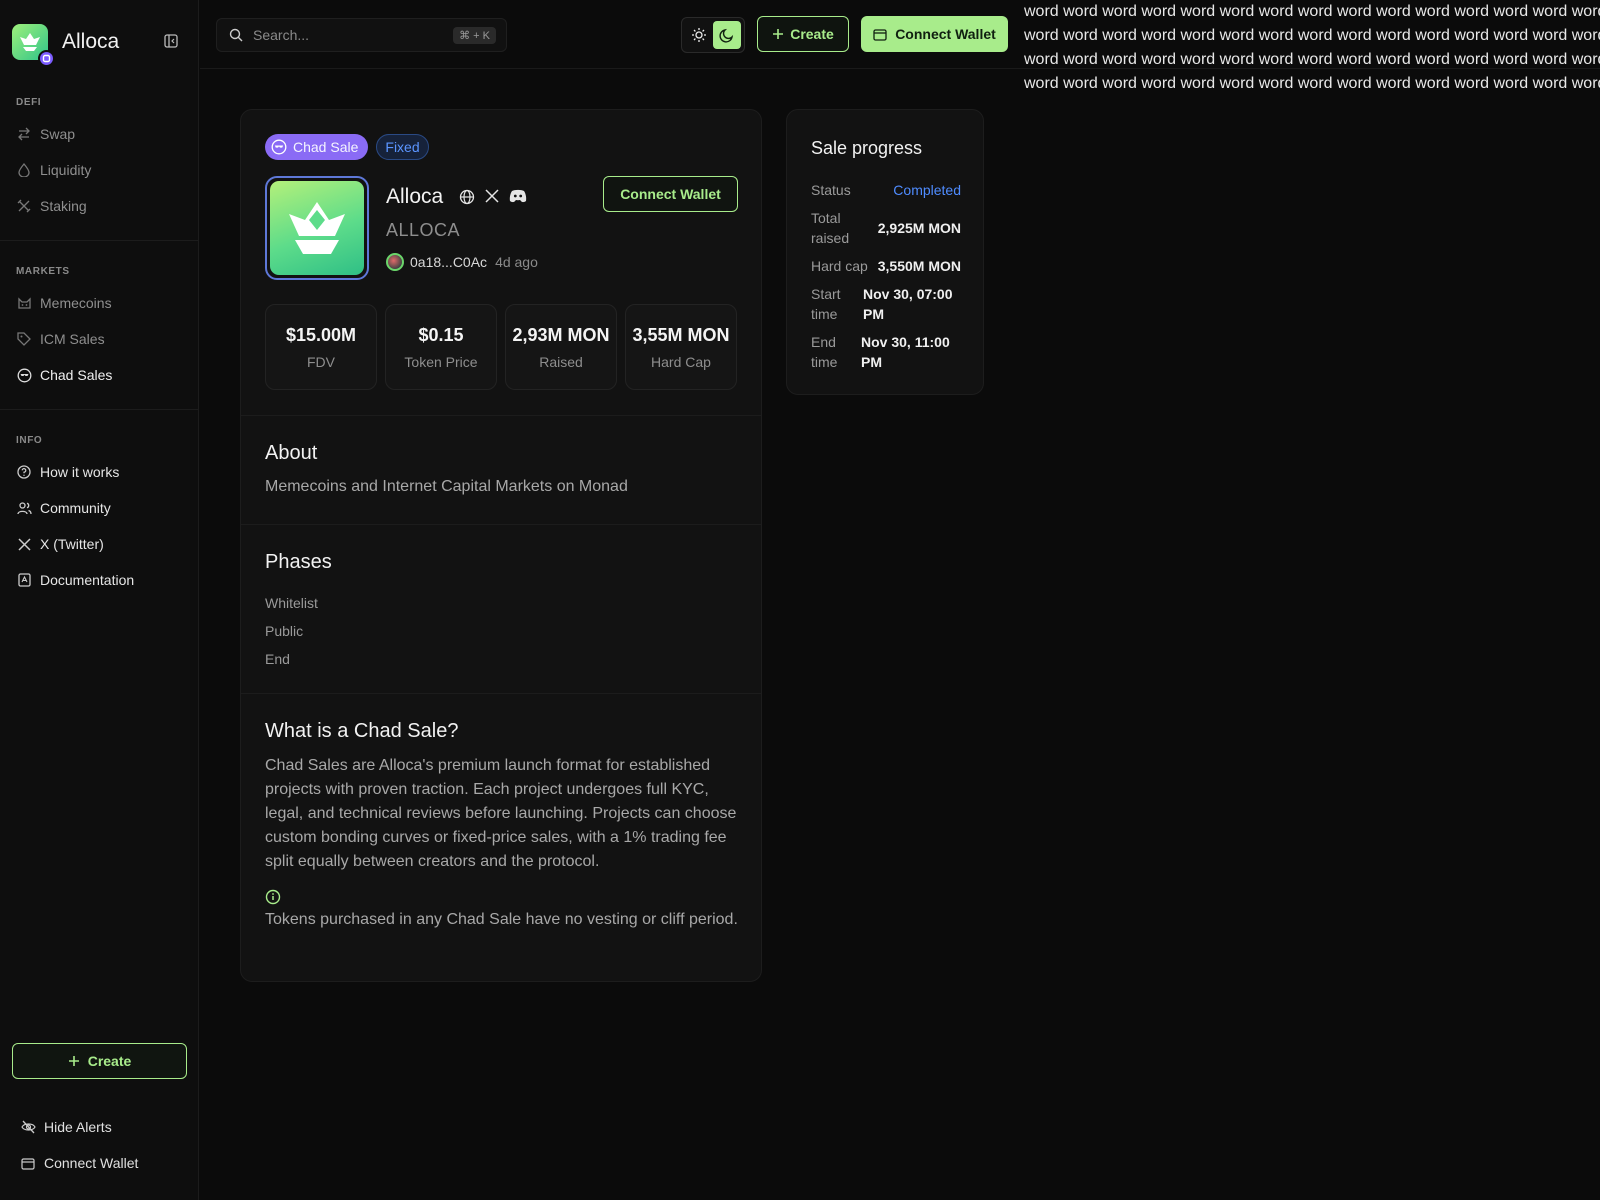 Image resolution: width=1600 pixels, height=1200 pixels. I want to click on header-create-label: Create, so click(812, 34).